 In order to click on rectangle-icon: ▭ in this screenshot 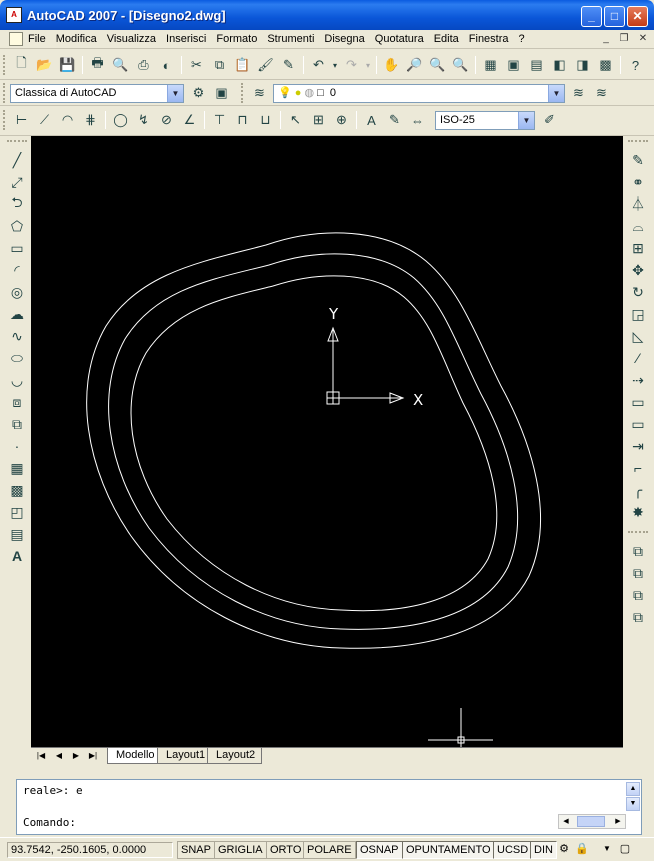, I will do `click(17, 248)`.